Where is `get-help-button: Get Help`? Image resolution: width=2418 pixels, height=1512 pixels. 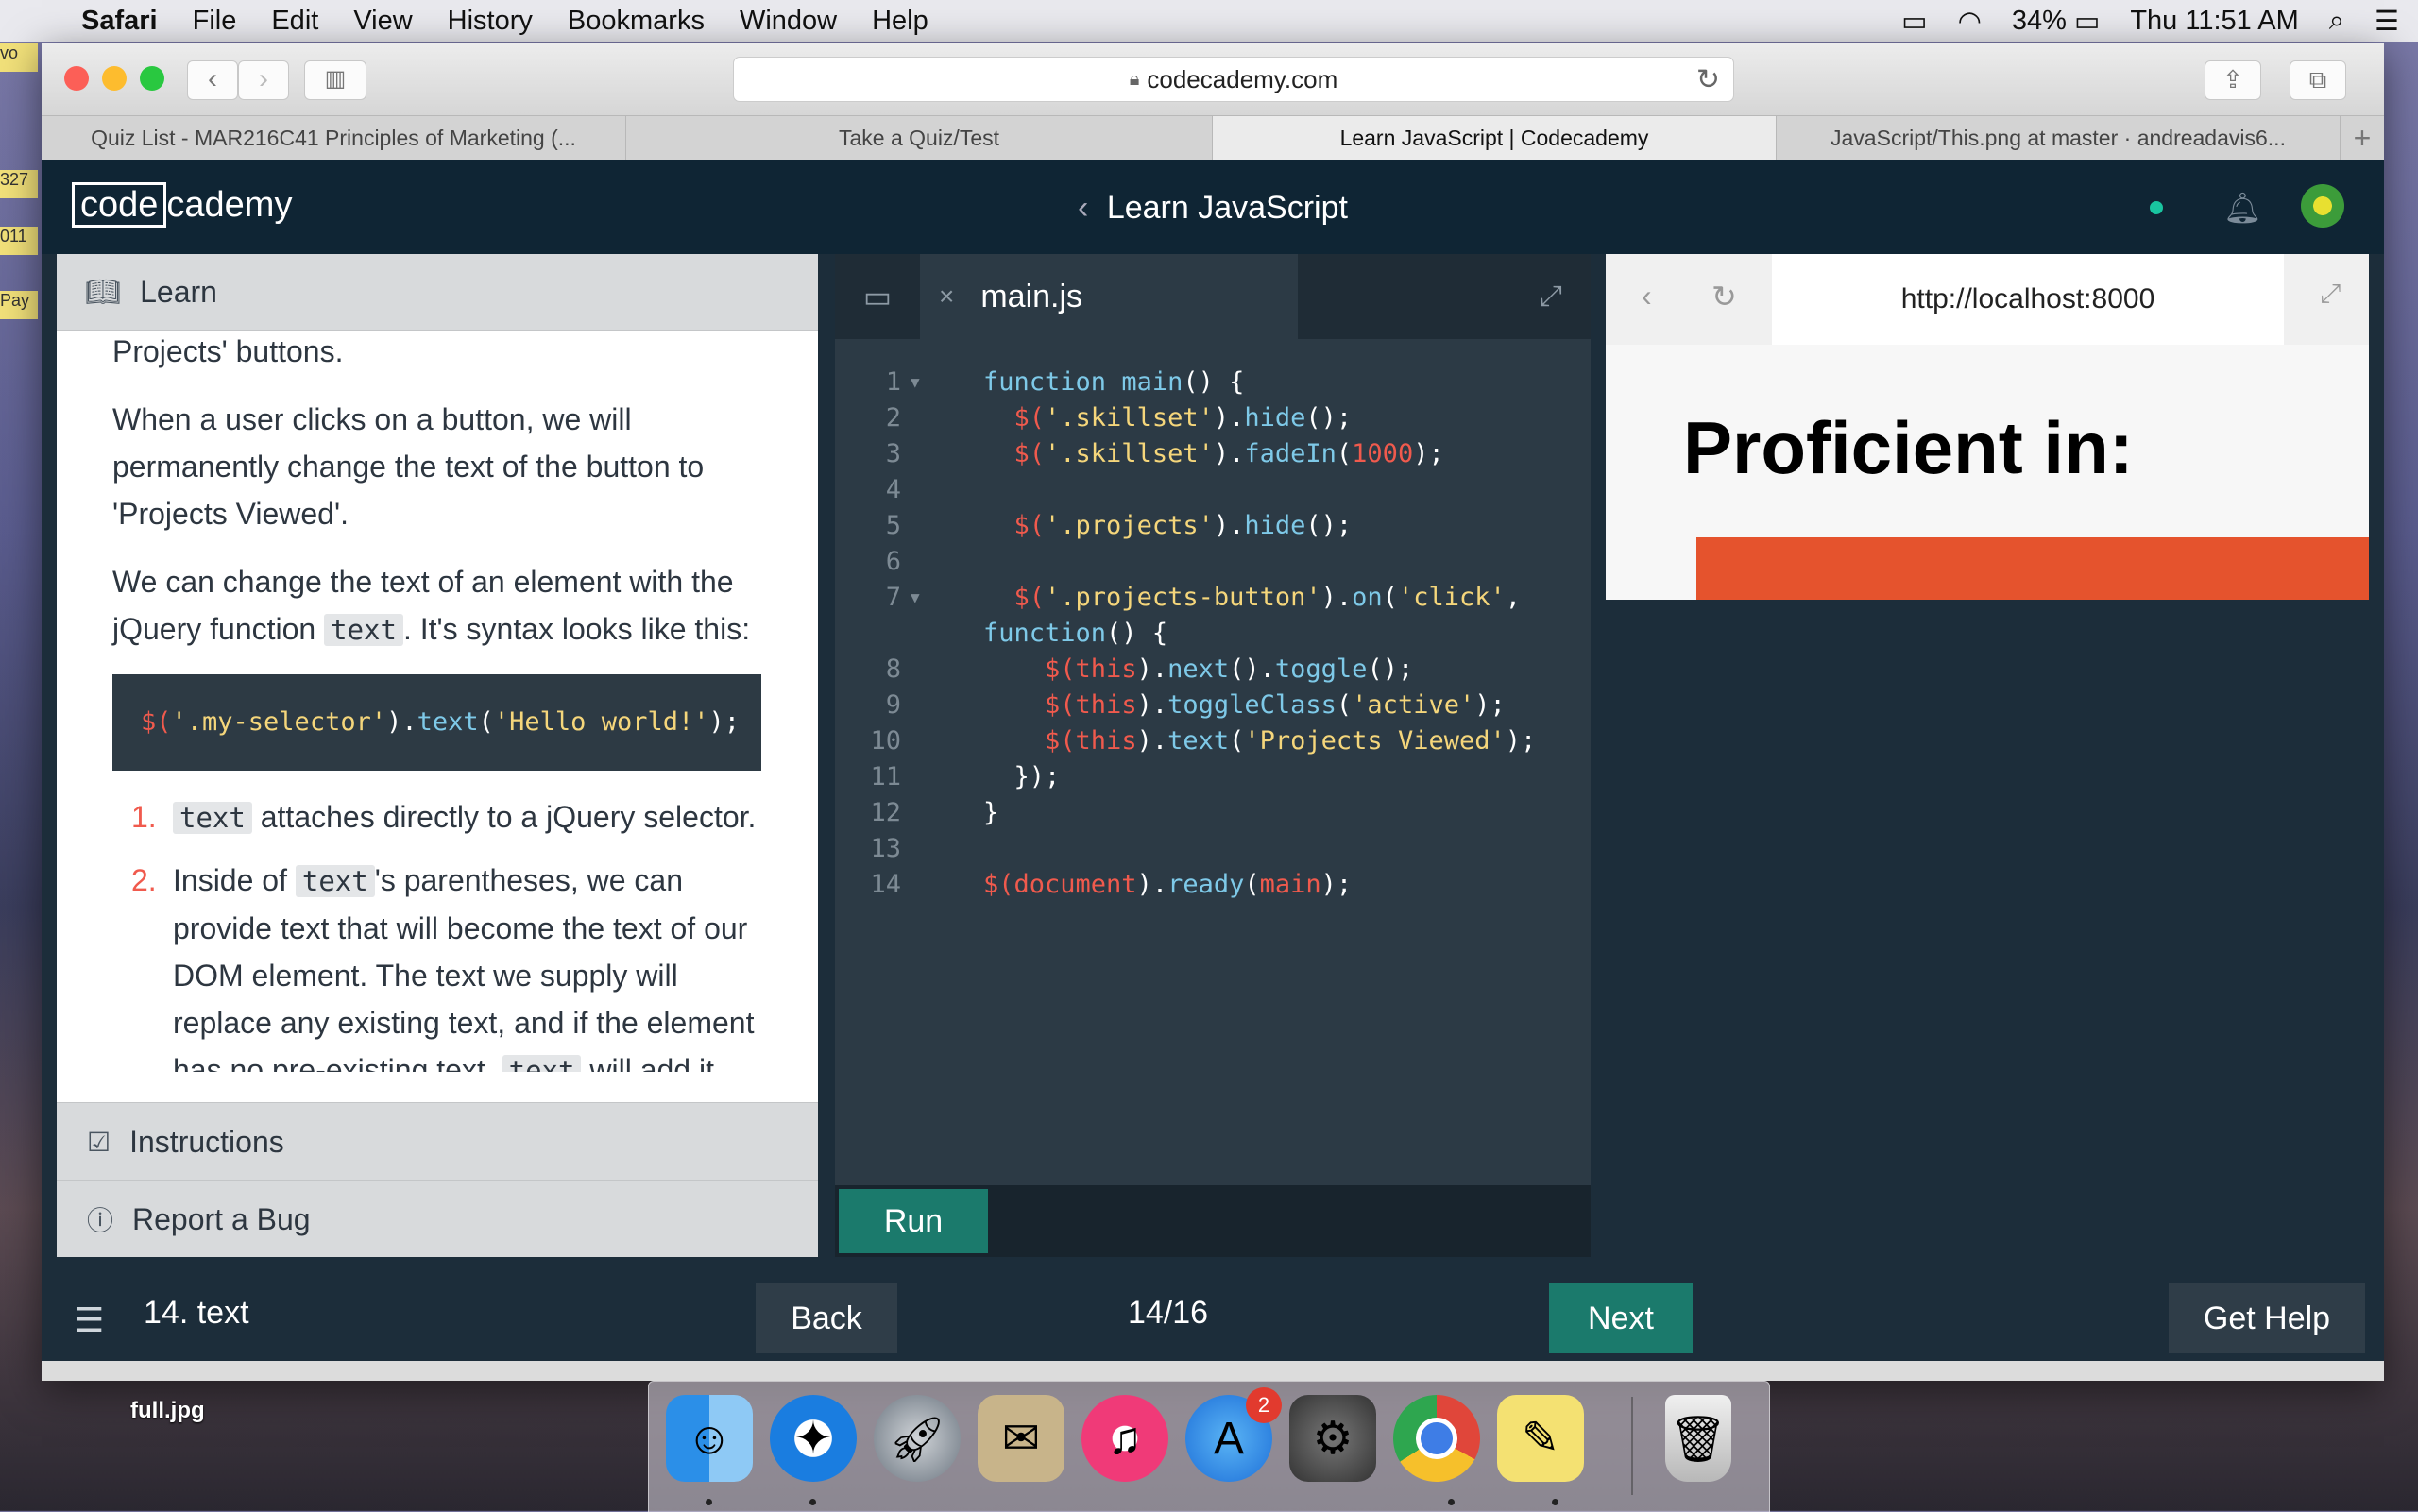 get-help-button: Get Help is located at coordinates (2267, 1318).